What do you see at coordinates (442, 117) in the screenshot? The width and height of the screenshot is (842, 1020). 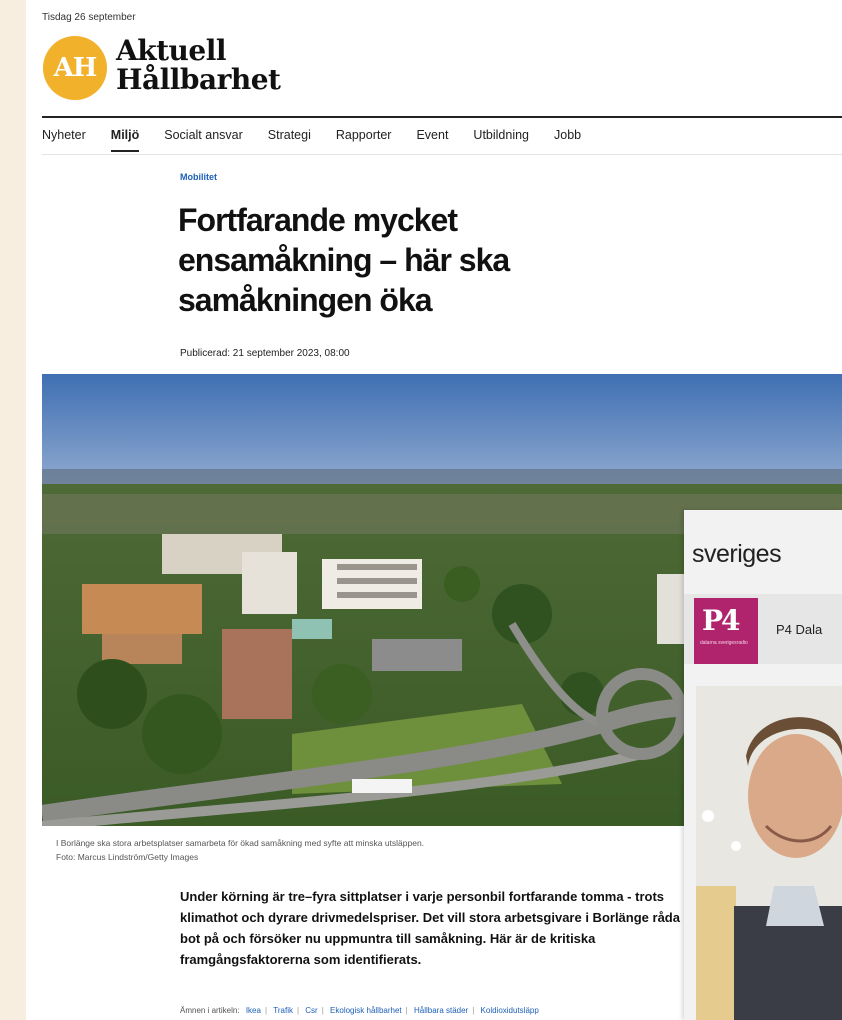 I see `header-divider` at bounding box center [442, 117].